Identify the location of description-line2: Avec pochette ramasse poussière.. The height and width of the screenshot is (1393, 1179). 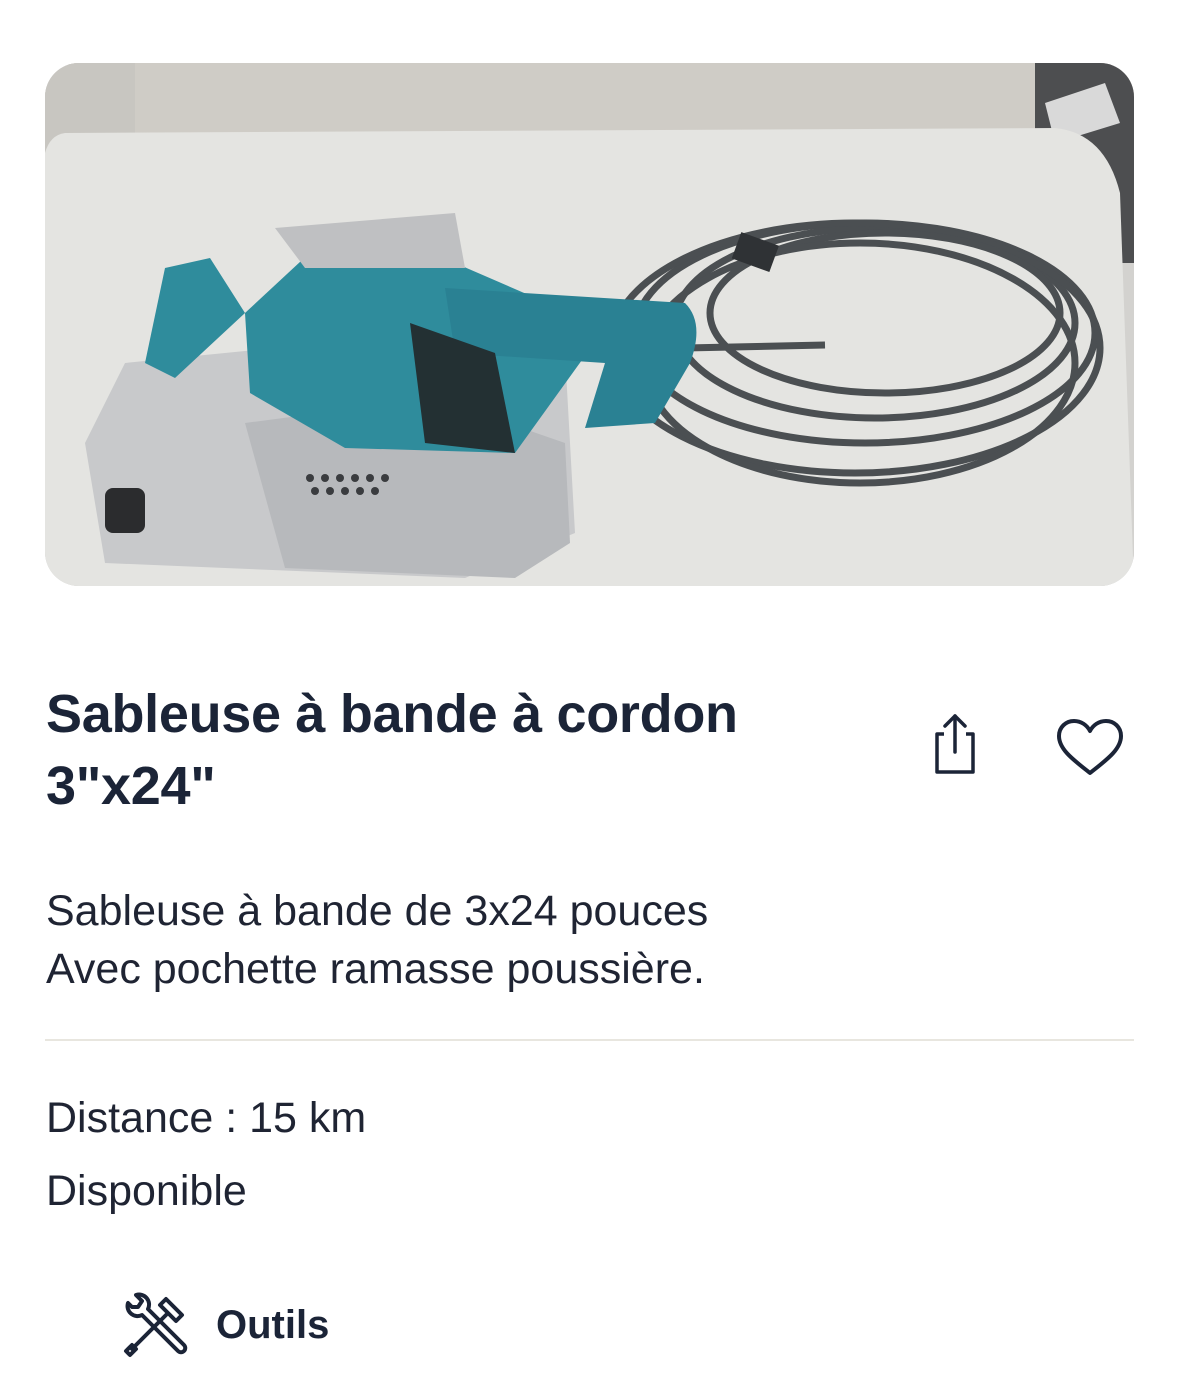
(375, 969).